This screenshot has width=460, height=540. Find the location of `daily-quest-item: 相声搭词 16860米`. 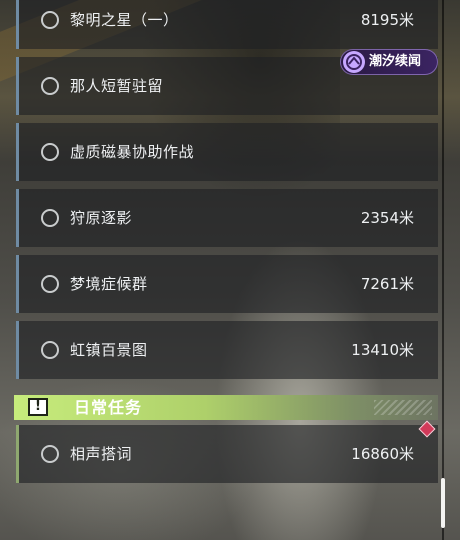

daily-quest-item: 相声搭词 16860米 is located at coordinates (227, 454).